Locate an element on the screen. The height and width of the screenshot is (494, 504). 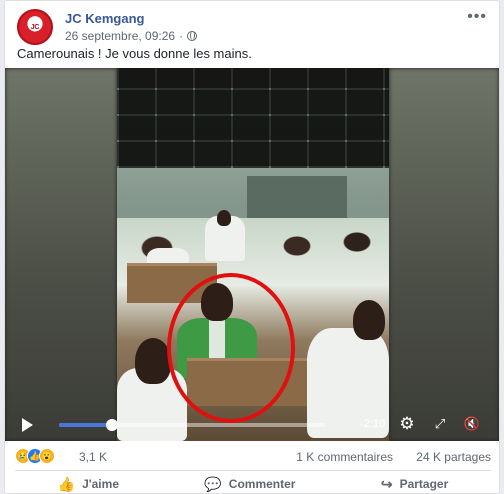
progress-bar is located at coordinates (192, 425).